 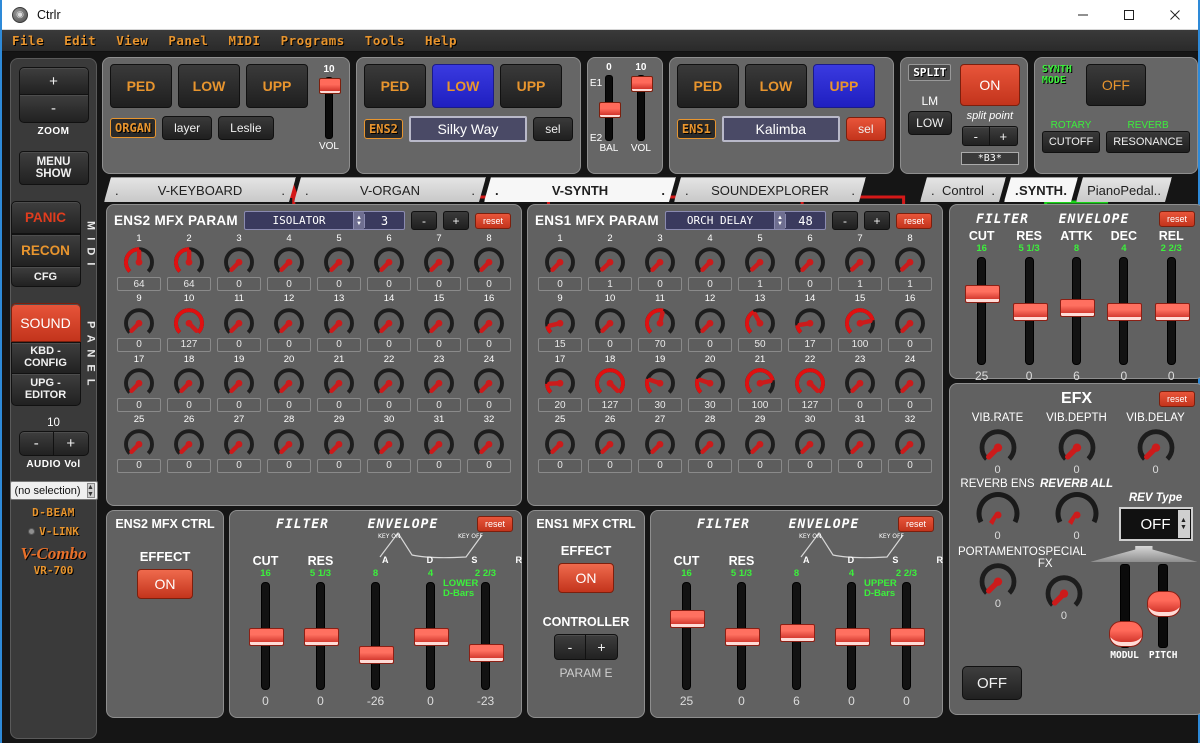 I want to click on menu-file: File, so click(x=28, y=40).